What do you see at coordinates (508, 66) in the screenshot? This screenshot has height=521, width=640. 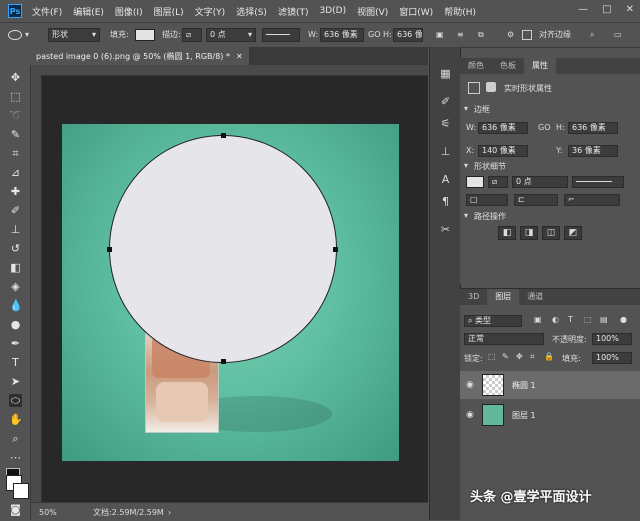 I see `tab-swatches: 色板` at bounding box center [508, 66].